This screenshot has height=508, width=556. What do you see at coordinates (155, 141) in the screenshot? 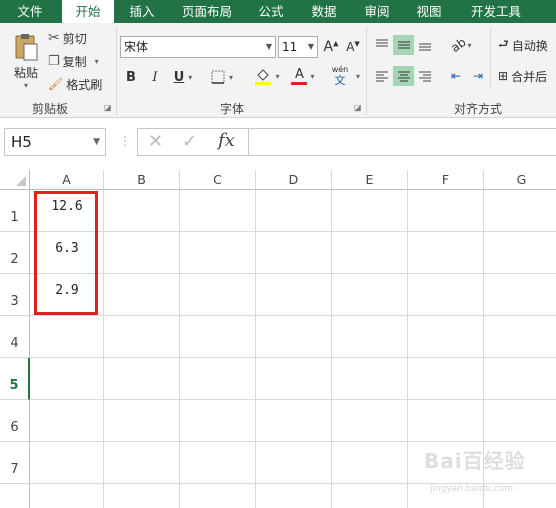
I see `cancel-icon: ✕` at bounding box center [155, 141].